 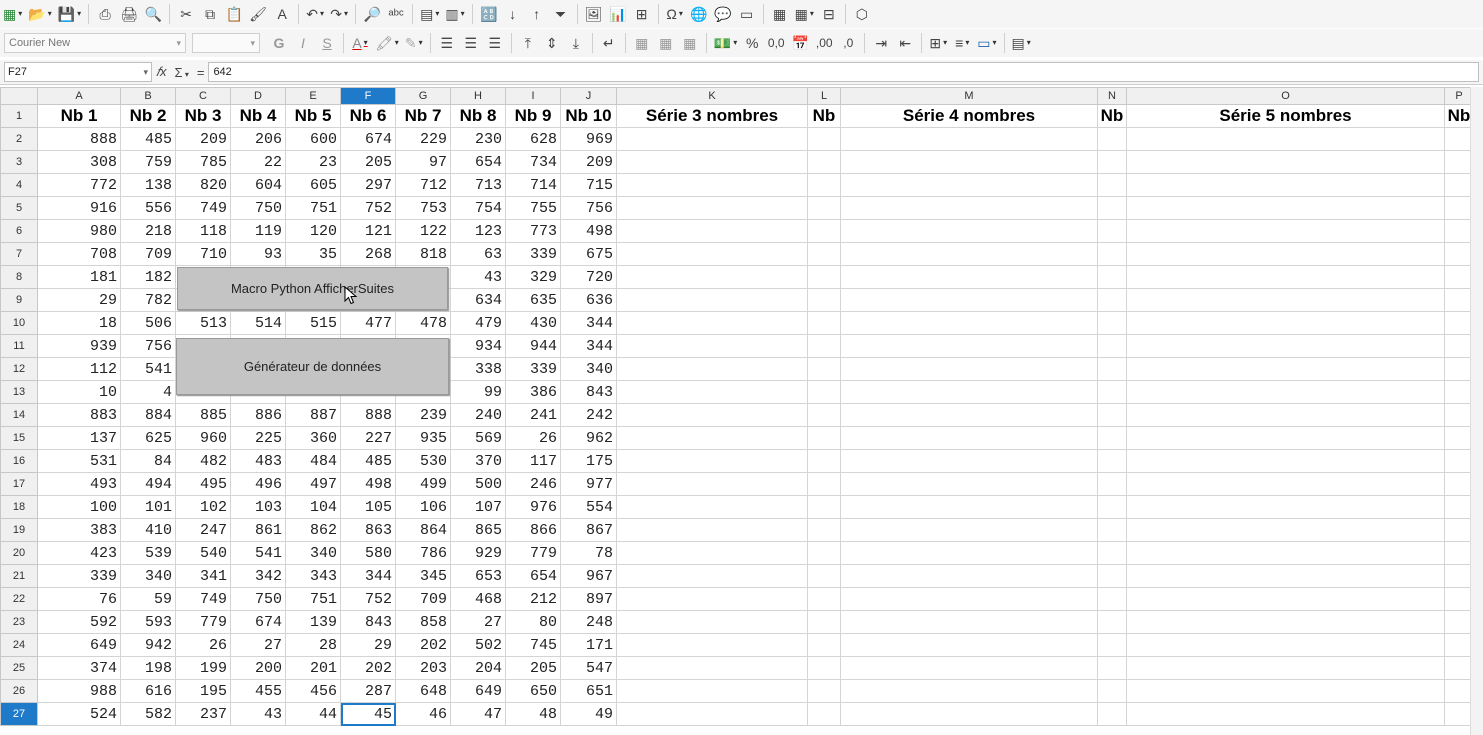 What do you see at coordinates (588, 369) in the screenshot?
I see `cell: 340` at bounding box center [588, 369].